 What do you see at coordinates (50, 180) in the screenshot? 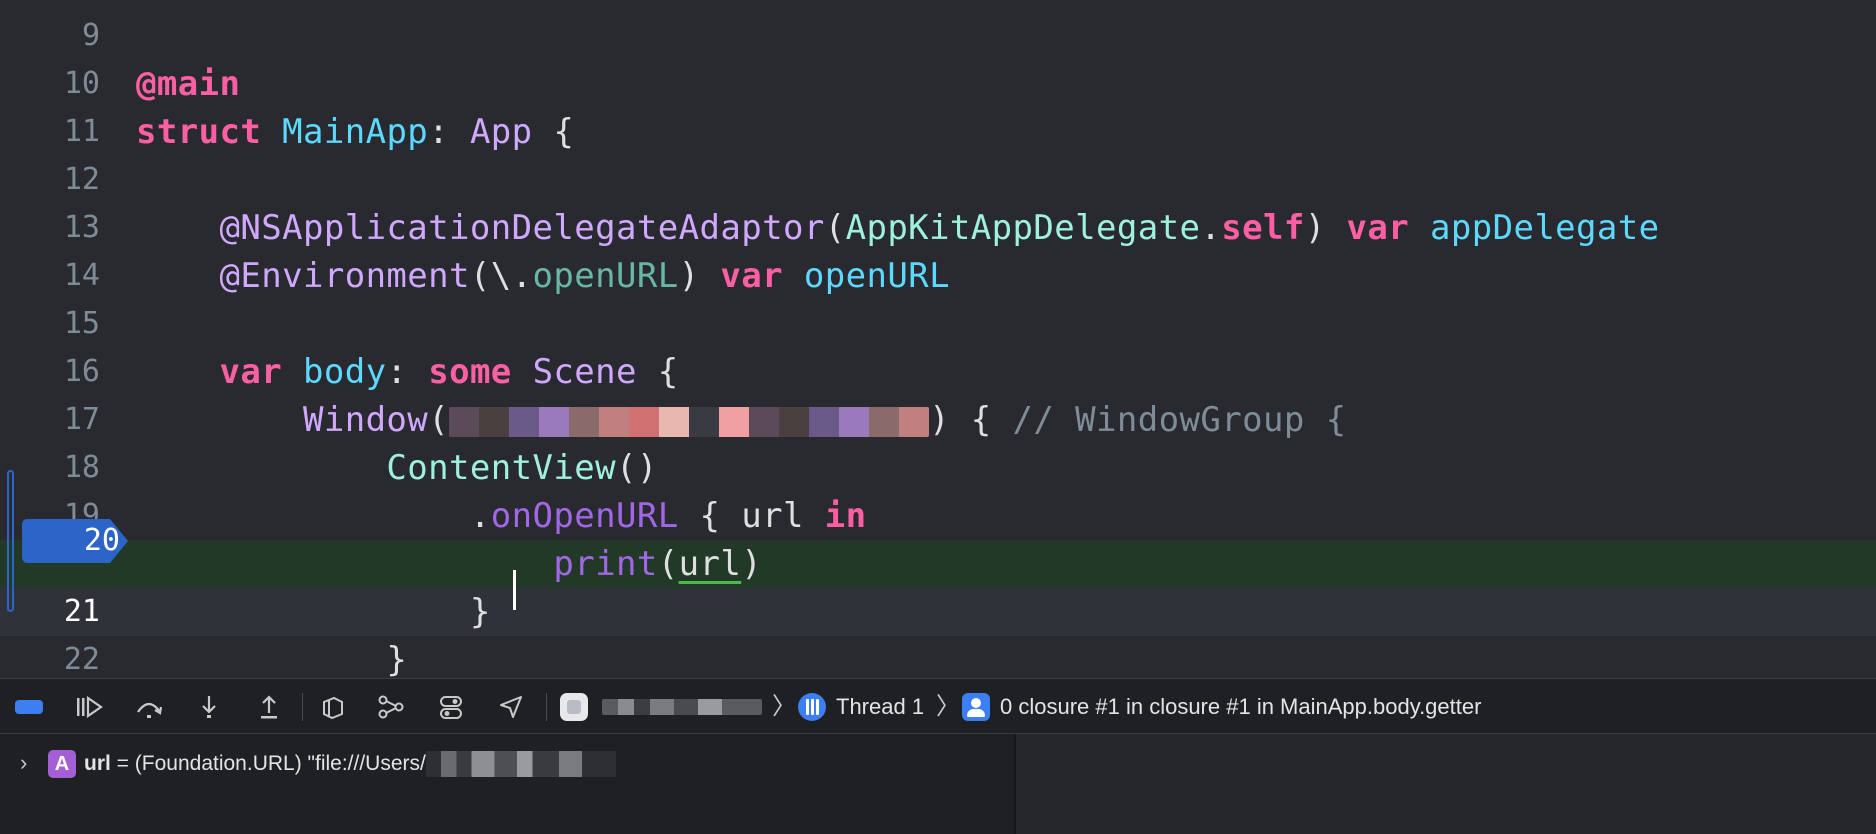
I see `line-number: 12` at bounding box center [50, 180].